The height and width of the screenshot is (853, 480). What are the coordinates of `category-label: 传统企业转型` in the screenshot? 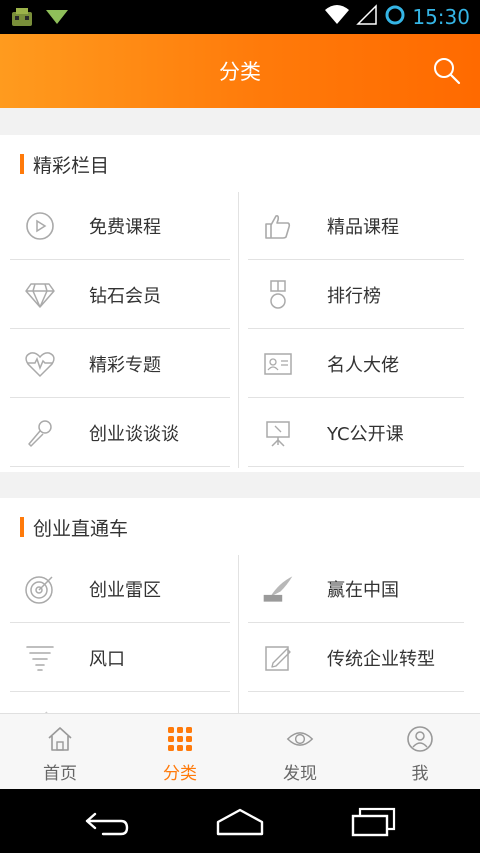 It's located at (381, 659).